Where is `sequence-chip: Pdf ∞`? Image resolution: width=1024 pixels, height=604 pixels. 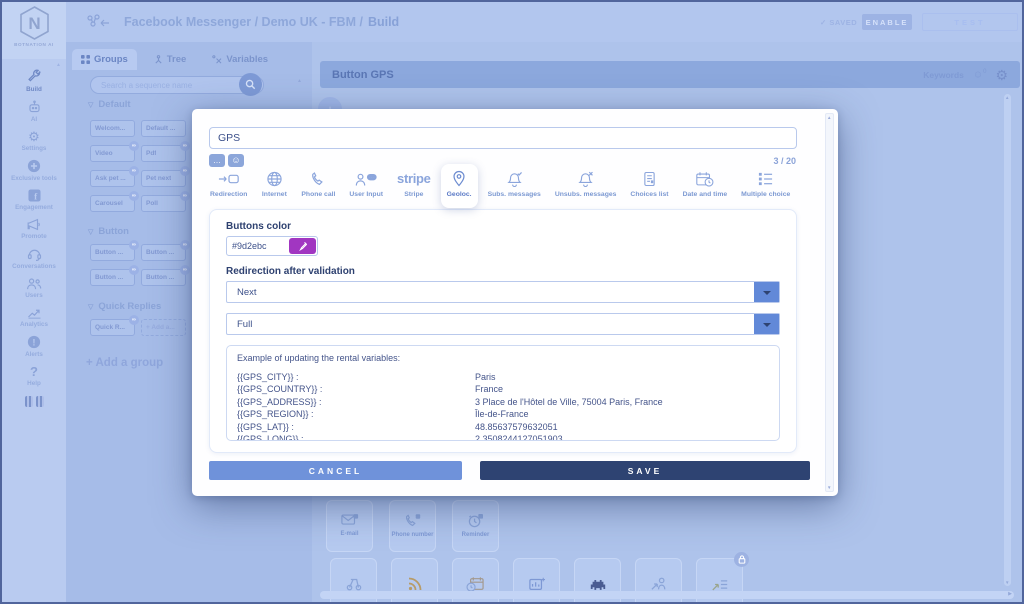
sequence-chip: Pdf ∞ is located at coordinates (165, 151).